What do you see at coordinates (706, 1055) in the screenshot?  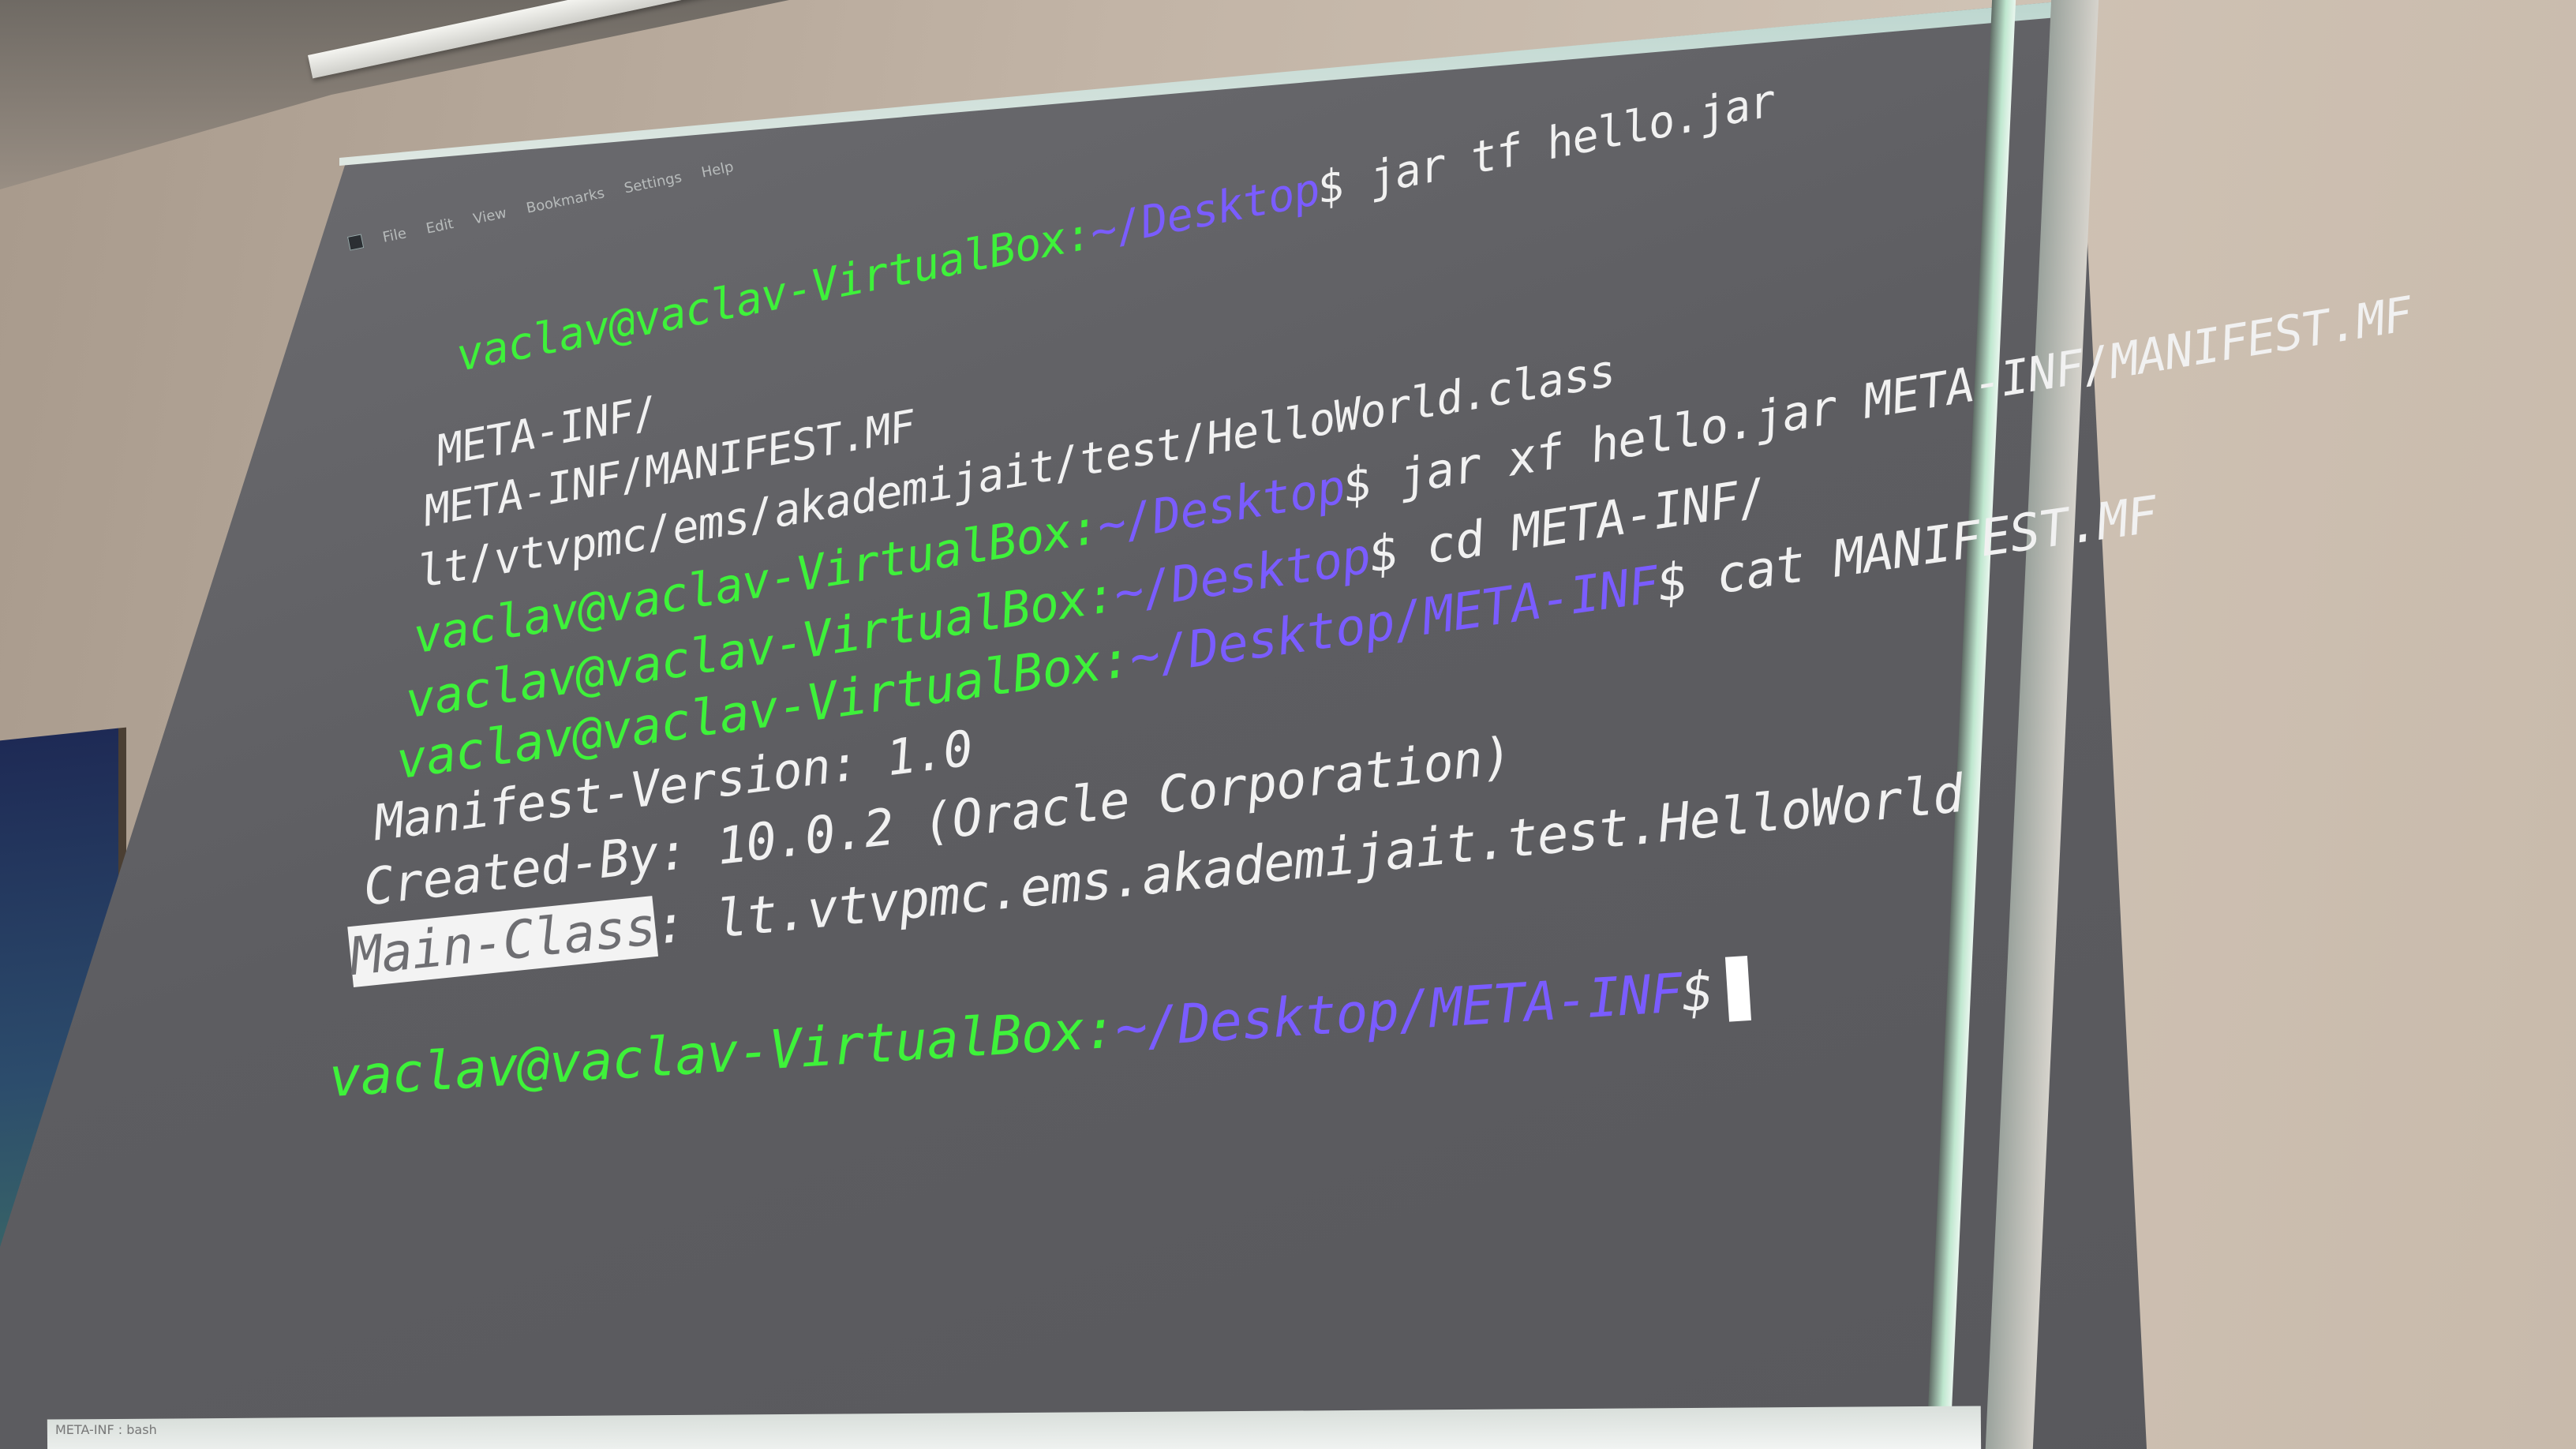 I see `prompt-user: vaclav@vaclav-VirtualBox` at bounding box center [706, 1055].